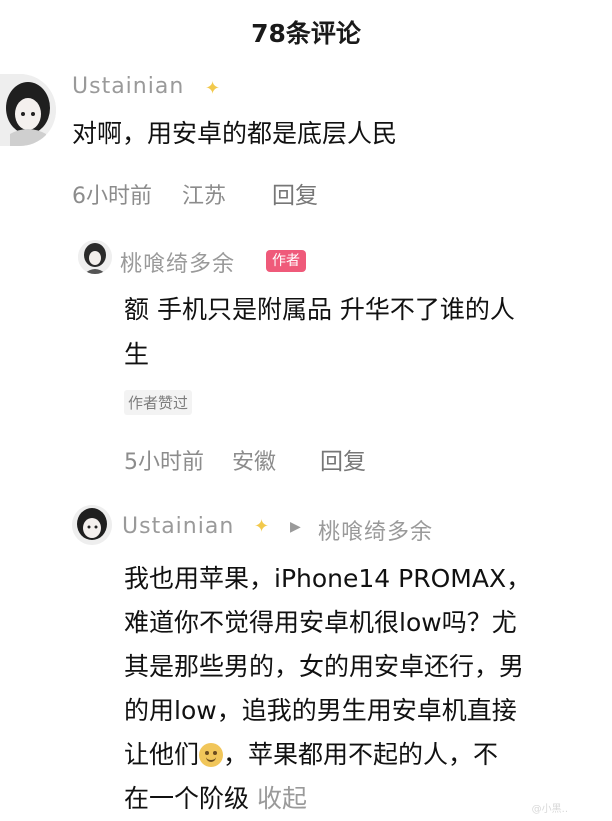  Describe the element at coordinates (162, 754) in the screenshot. I see `line-text-before-emoji: 让他们` at that location.